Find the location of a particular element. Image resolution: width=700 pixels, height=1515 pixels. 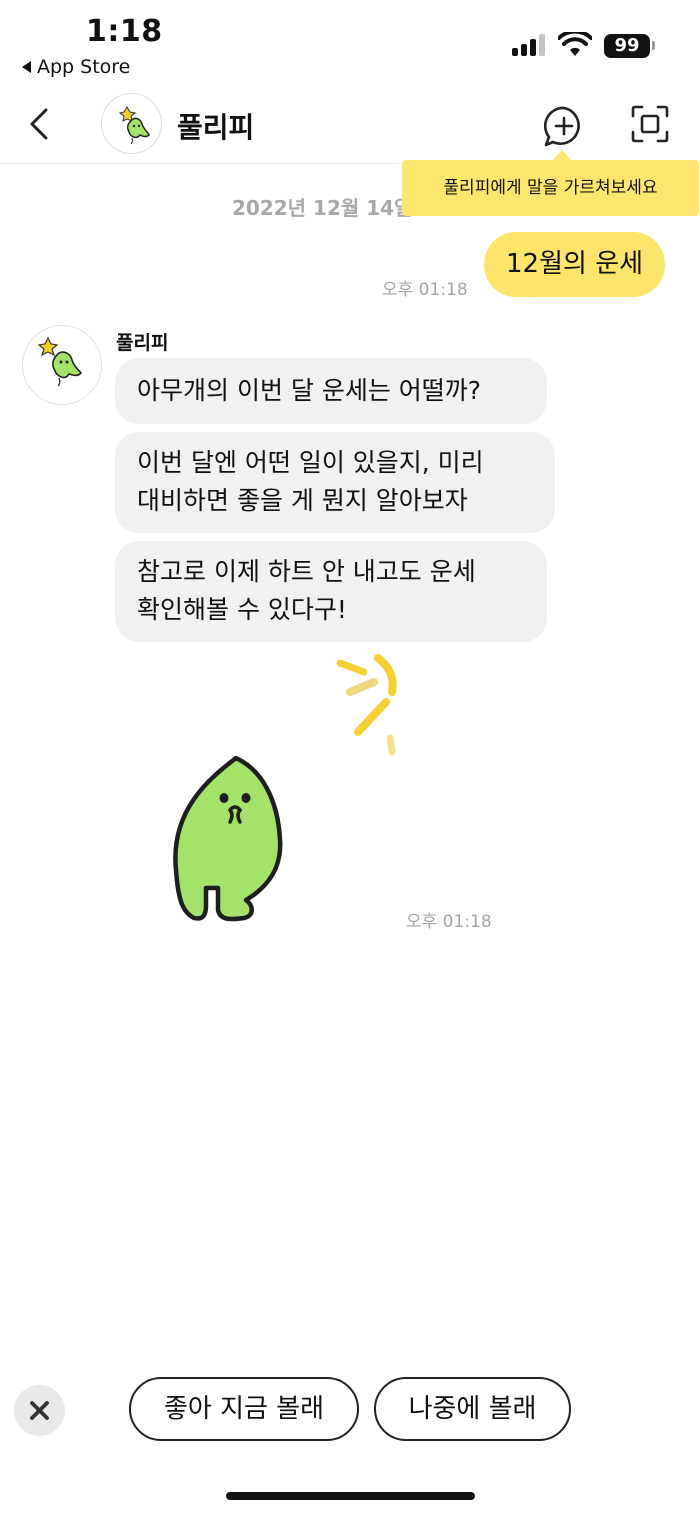

close-icon is located at coordinates (39, 1410).